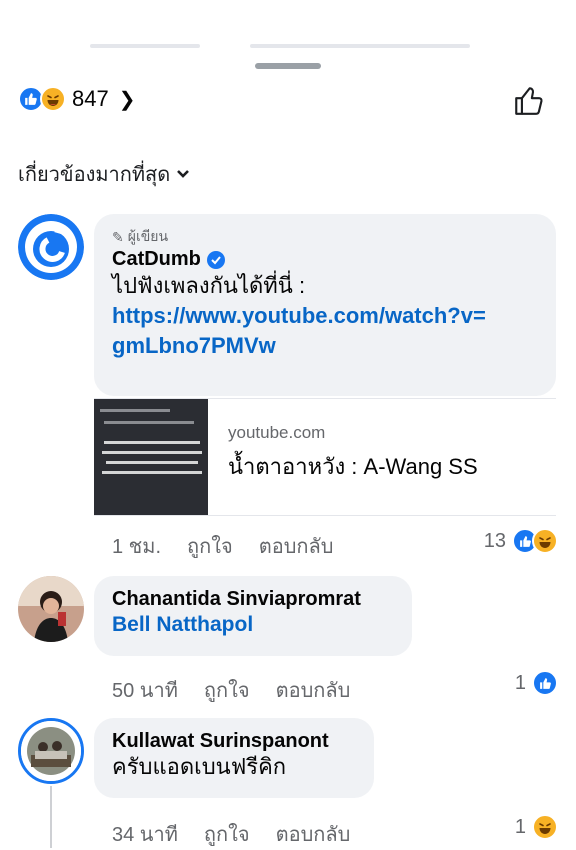 Image resolution: width=576 pixels, height=850 pixels. What do you see at coordinates (127, 99) in the screenshot?
I see `chevron-right-icon: ❯` at bounding box center [127, 99].